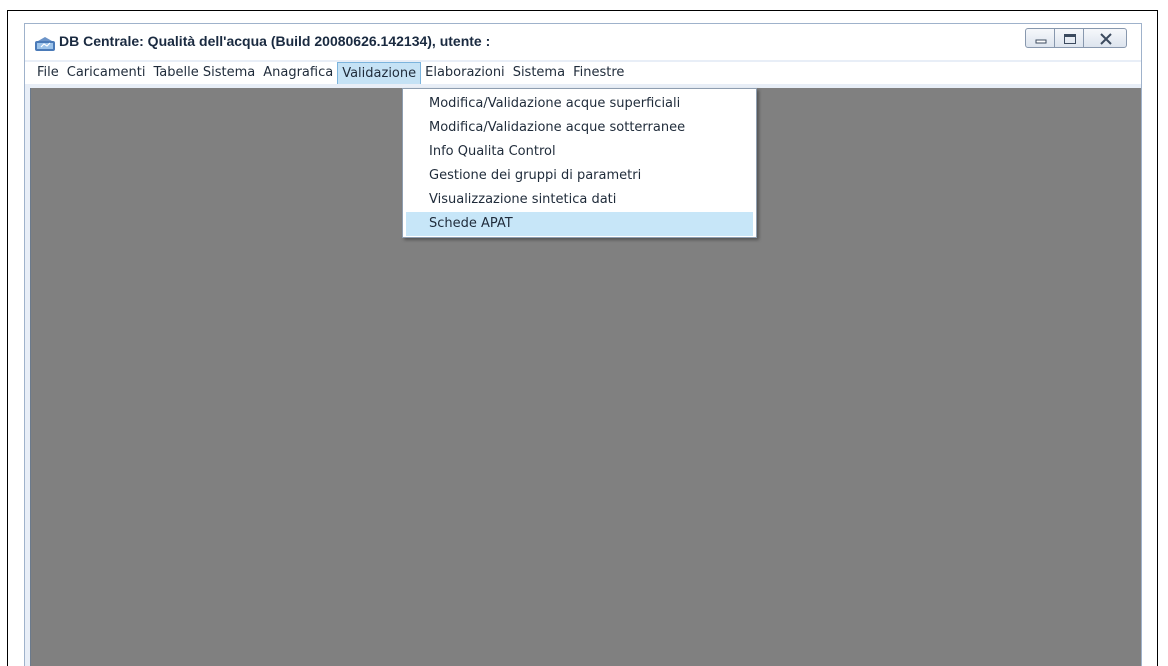 The width and height of the screenshot is (1168, 666). I want to click on menu-item-schede-apat: Schede APAT, so click(579, 224).